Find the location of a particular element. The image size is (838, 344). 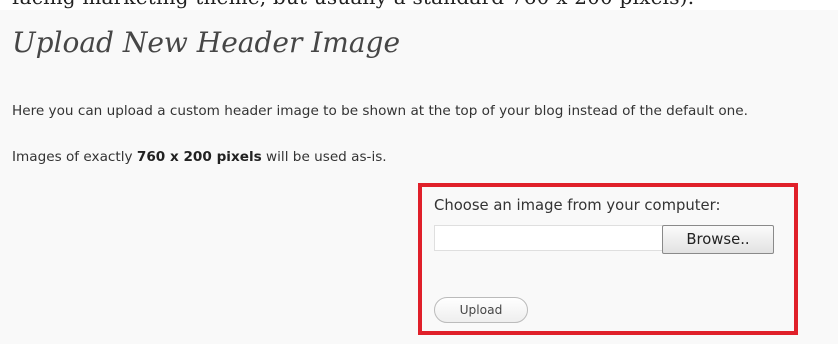

size-note-dimensions: 760 x 200 pixels is located at coordinates (199, 157).